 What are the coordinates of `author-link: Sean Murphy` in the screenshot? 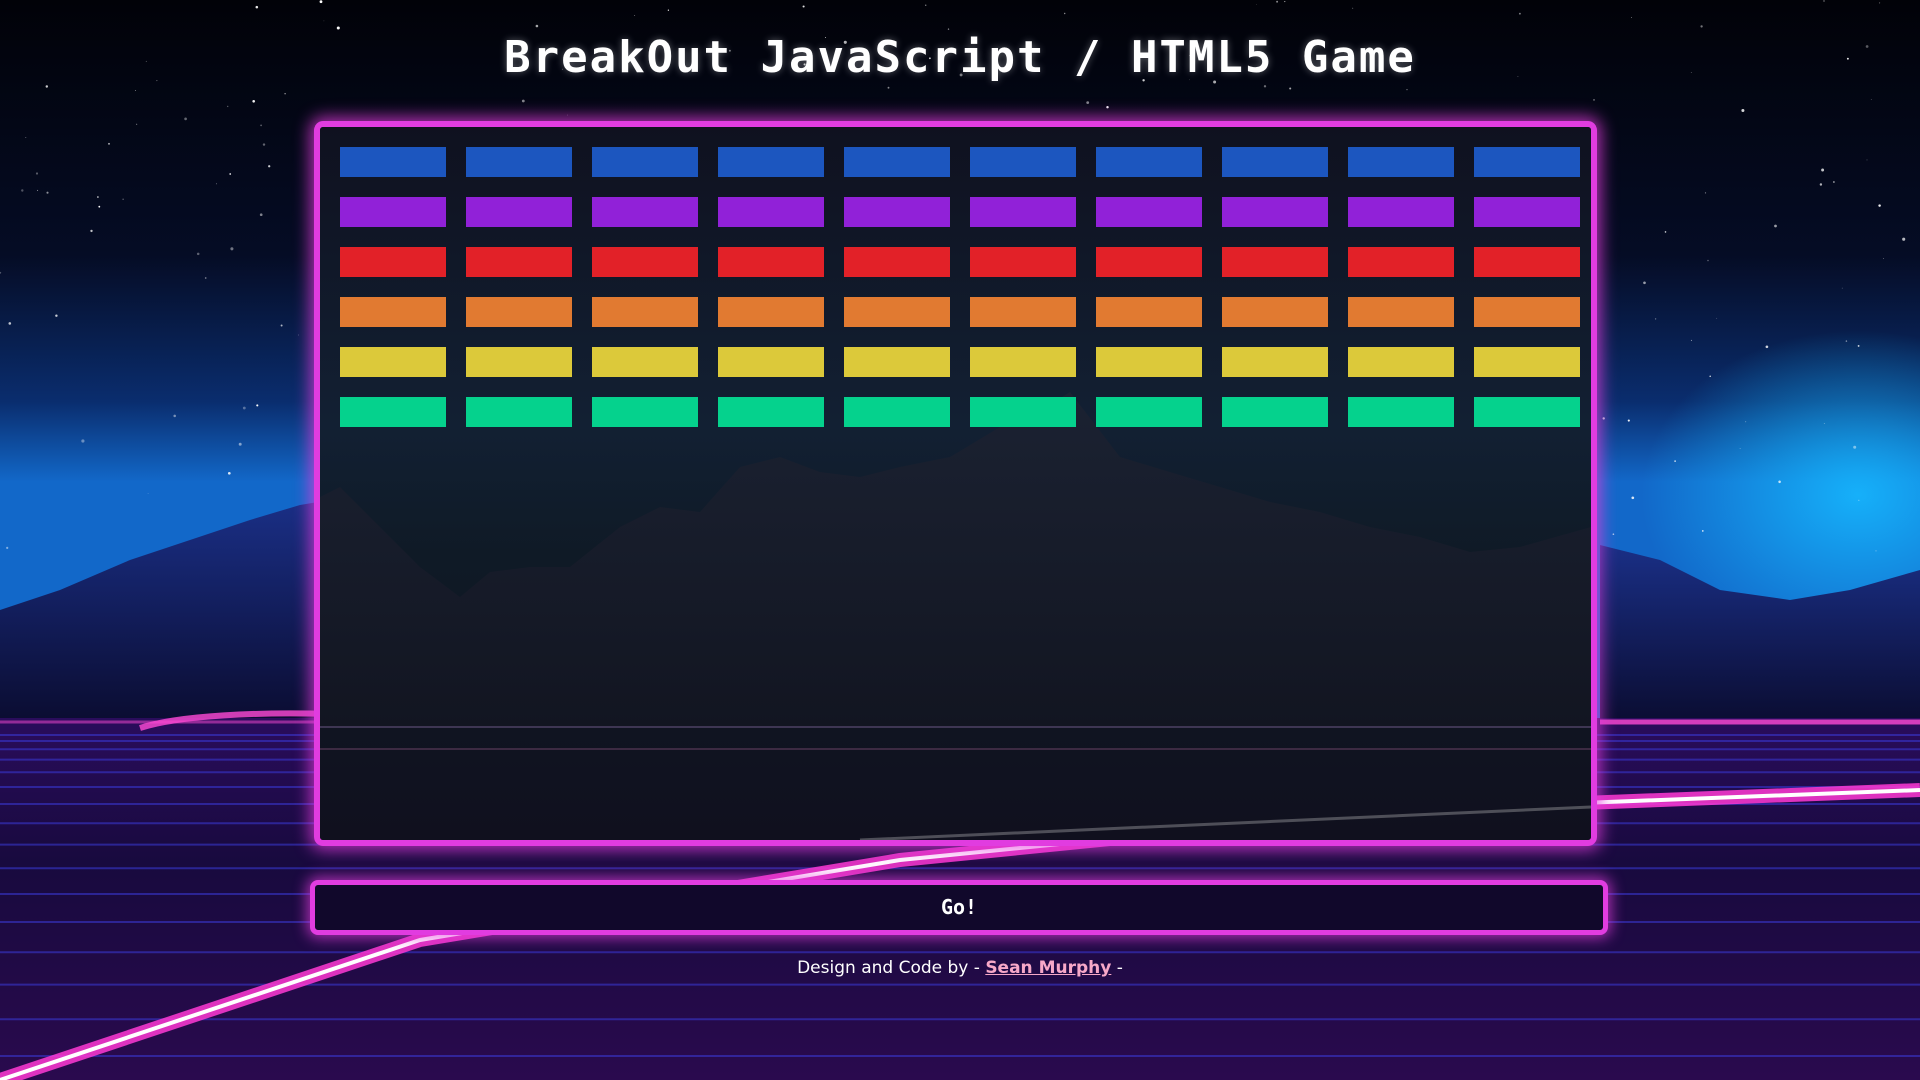 It's located at (1048, 968).